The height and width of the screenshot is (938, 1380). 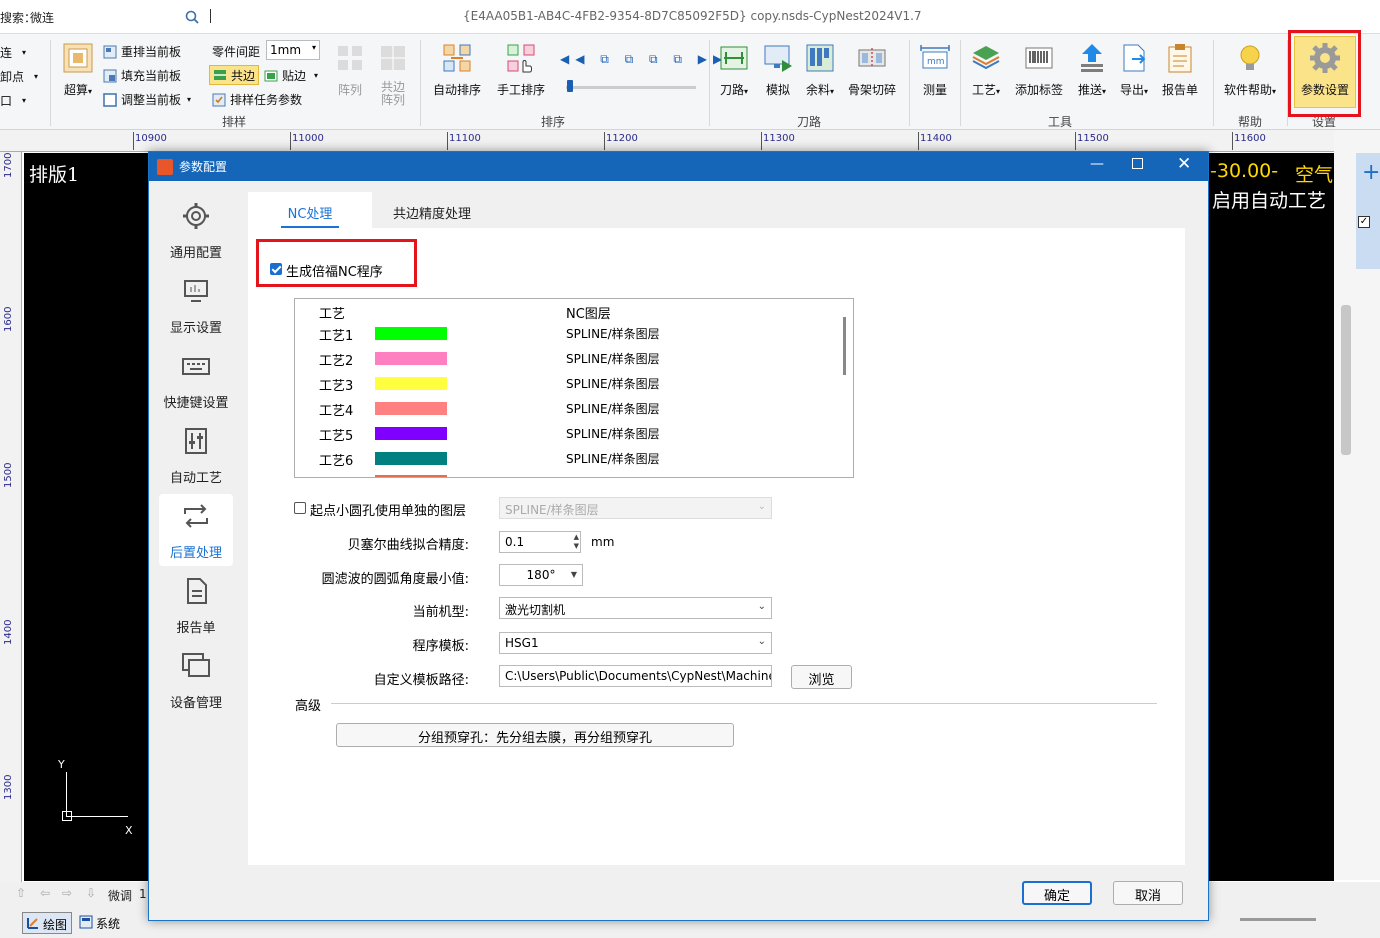 What do you see at coordinates (310, 210) in the screenshot?
I see `tab-nc-processing: NC处理` at bounding box center [310, 210].